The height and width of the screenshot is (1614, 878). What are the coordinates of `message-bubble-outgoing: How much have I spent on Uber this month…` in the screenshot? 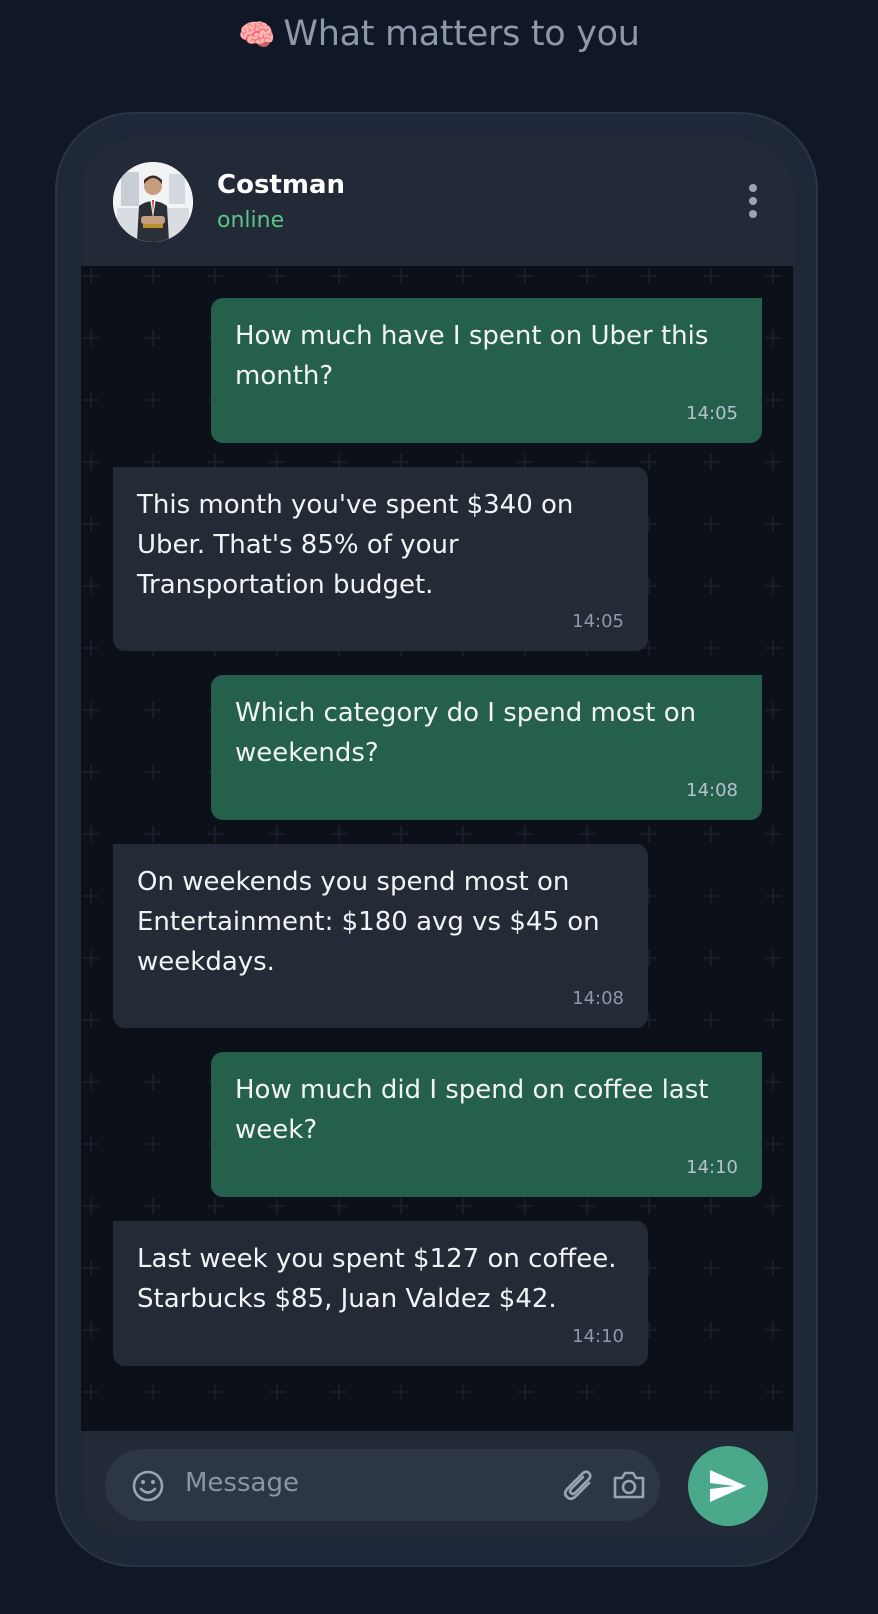 It's located at (486, 370).